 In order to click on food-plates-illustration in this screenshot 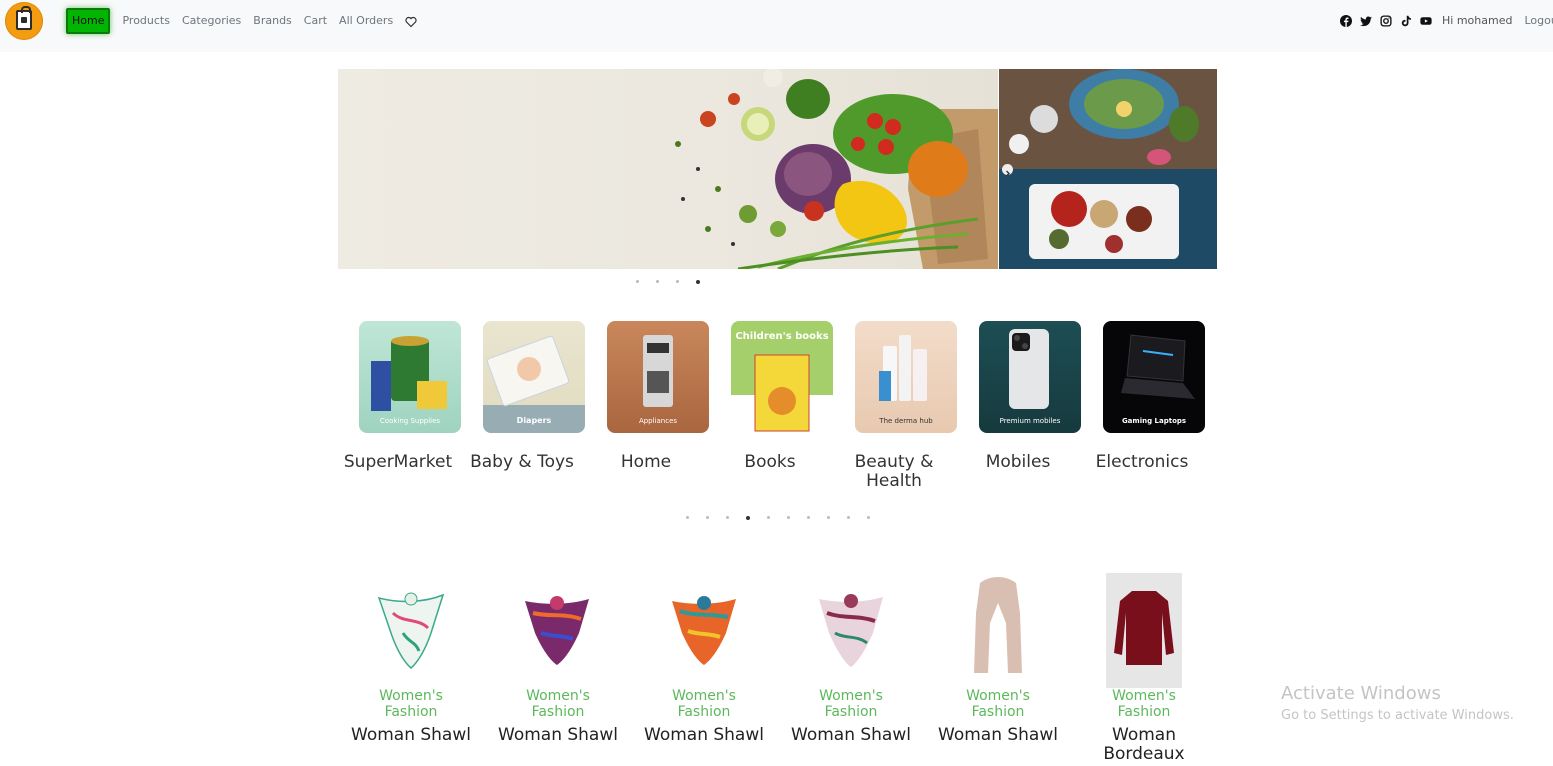, I will do `click(1108, 169)`.